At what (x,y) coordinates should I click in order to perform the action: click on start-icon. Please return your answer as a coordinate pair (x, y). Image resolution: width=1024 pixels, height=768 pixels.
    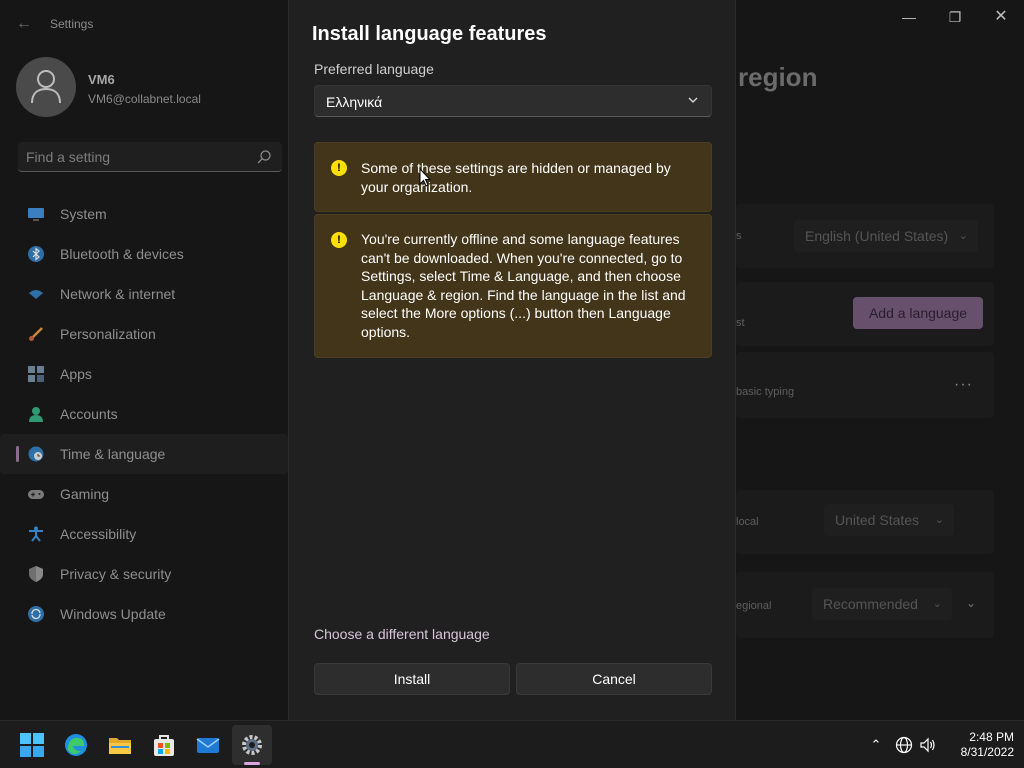
    Looking at the image, I should click on (32, 745).